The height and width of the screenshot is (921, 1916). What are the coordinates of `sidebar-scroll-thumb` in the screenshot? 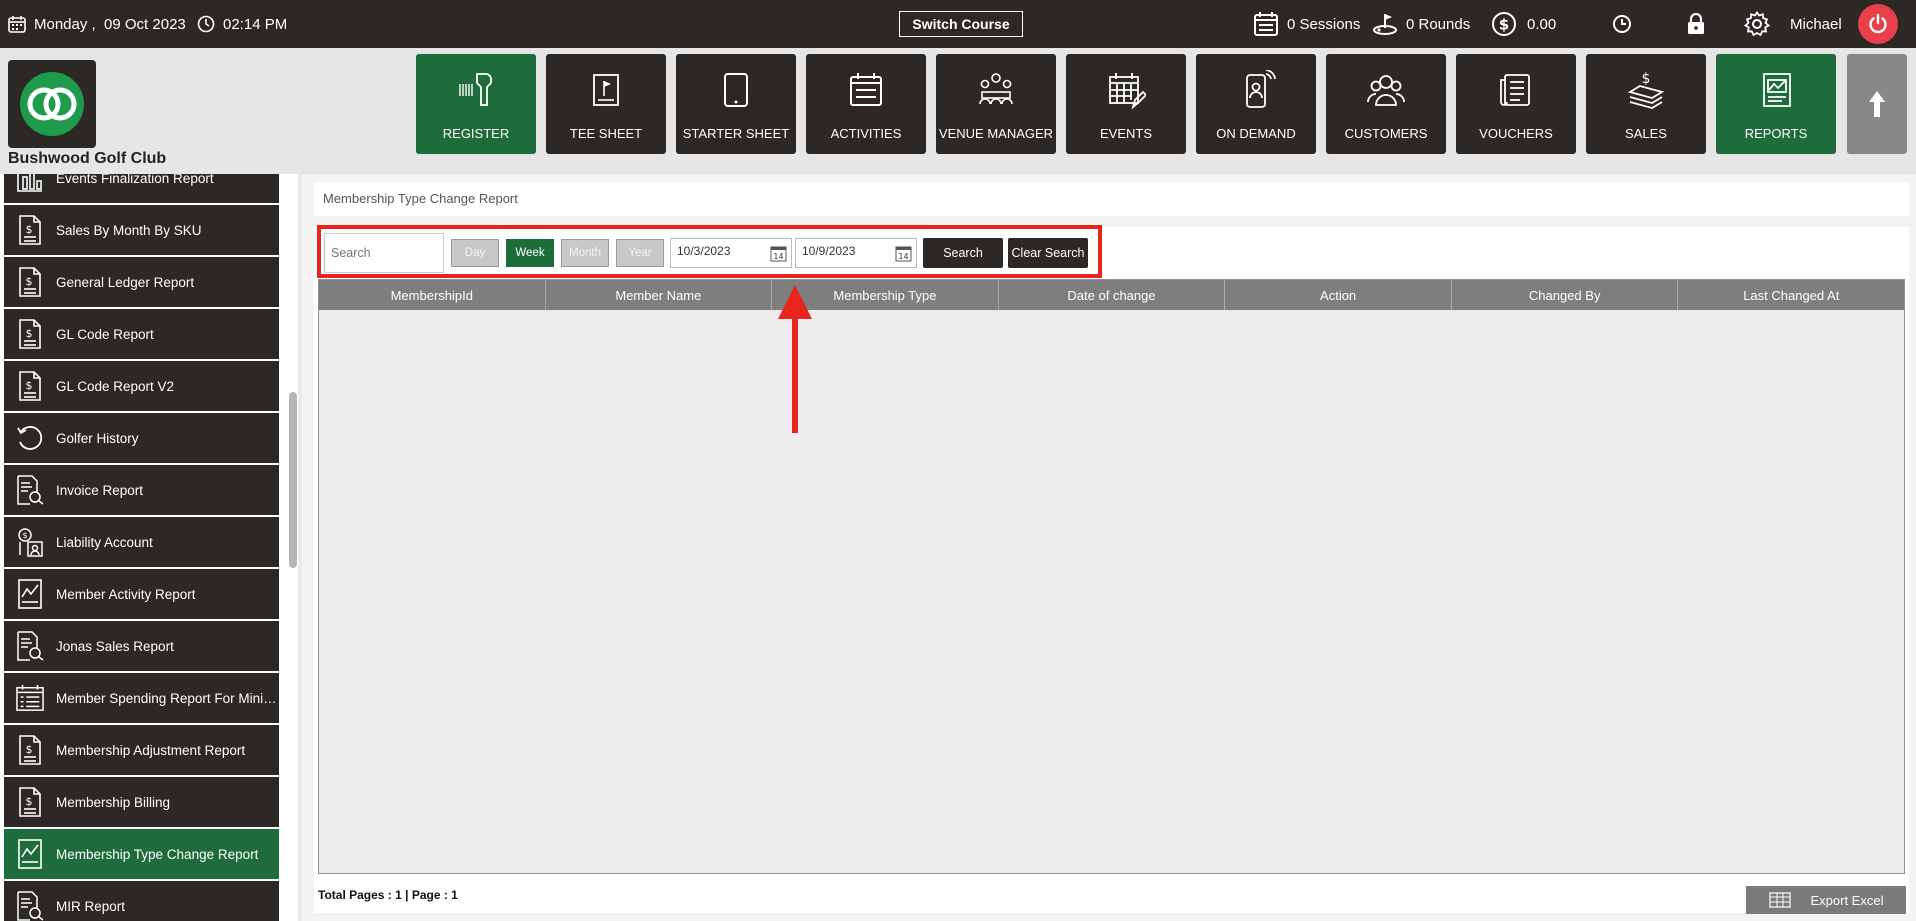 It's located at (293, 480).